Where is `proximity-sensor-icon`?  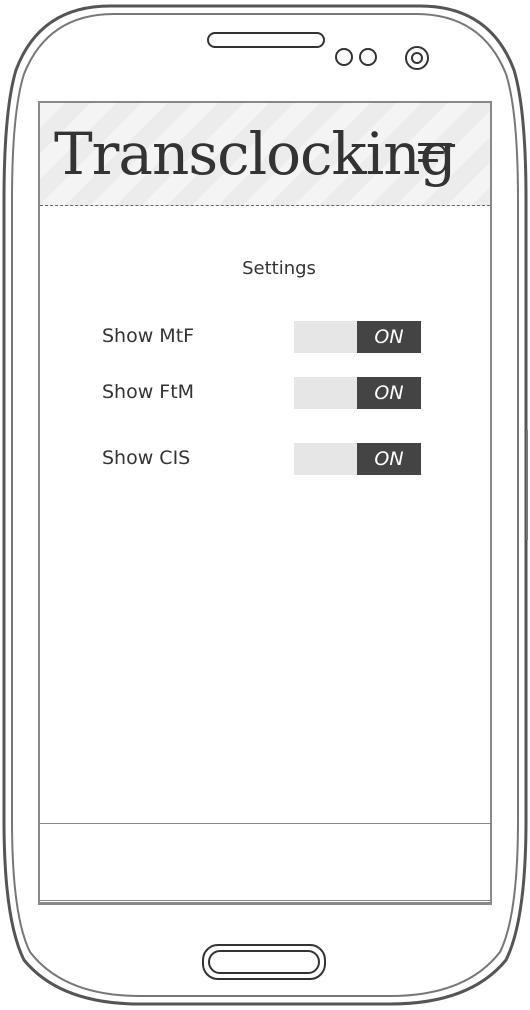 proximity-sensor-icon is located at coordinates (356, 57).